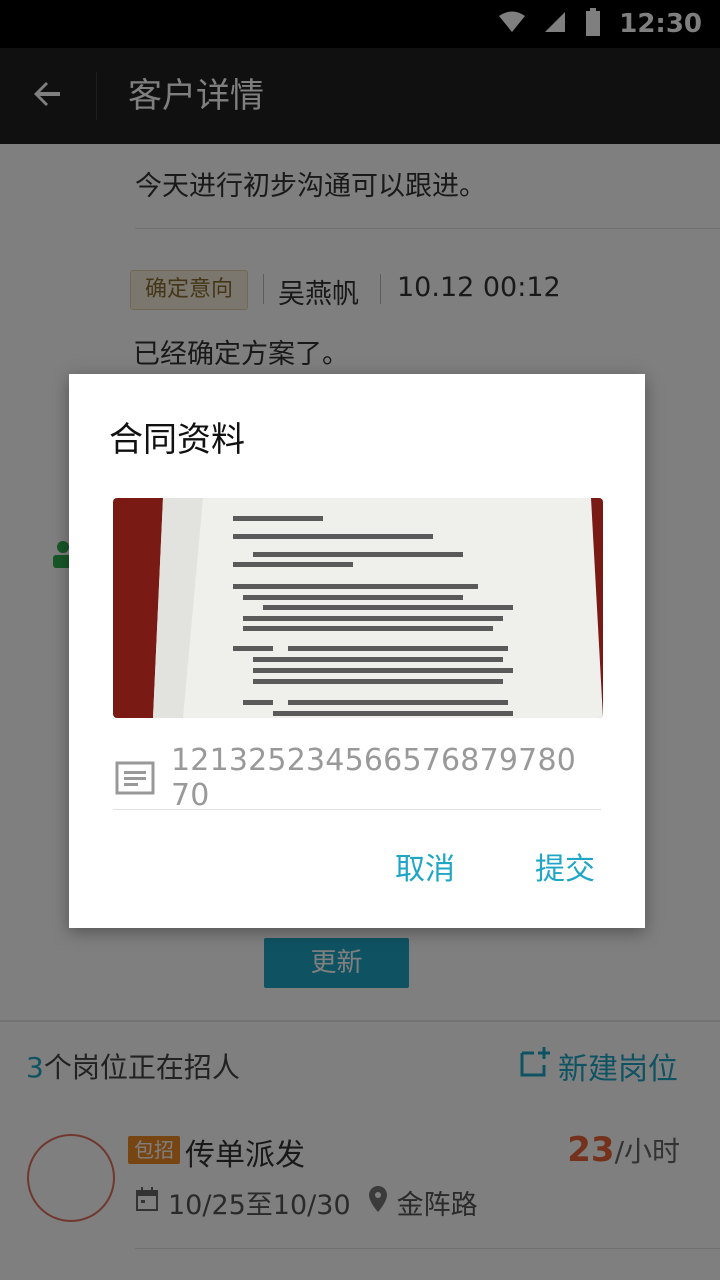 The height and width of the screenshot is (1280, 720). What do you see at coordinates (425, 866) in the screenshot?
I see `cancel-button: 取消` at bounding box center [425, 866].